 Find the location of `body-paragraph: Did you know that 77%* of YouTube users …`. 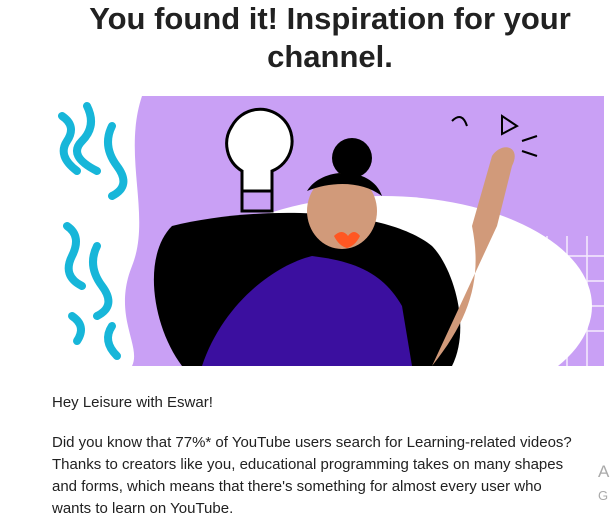

body-paragraph: Did you know that 77%* of YouTube users … is located at coordinates (312, 475).